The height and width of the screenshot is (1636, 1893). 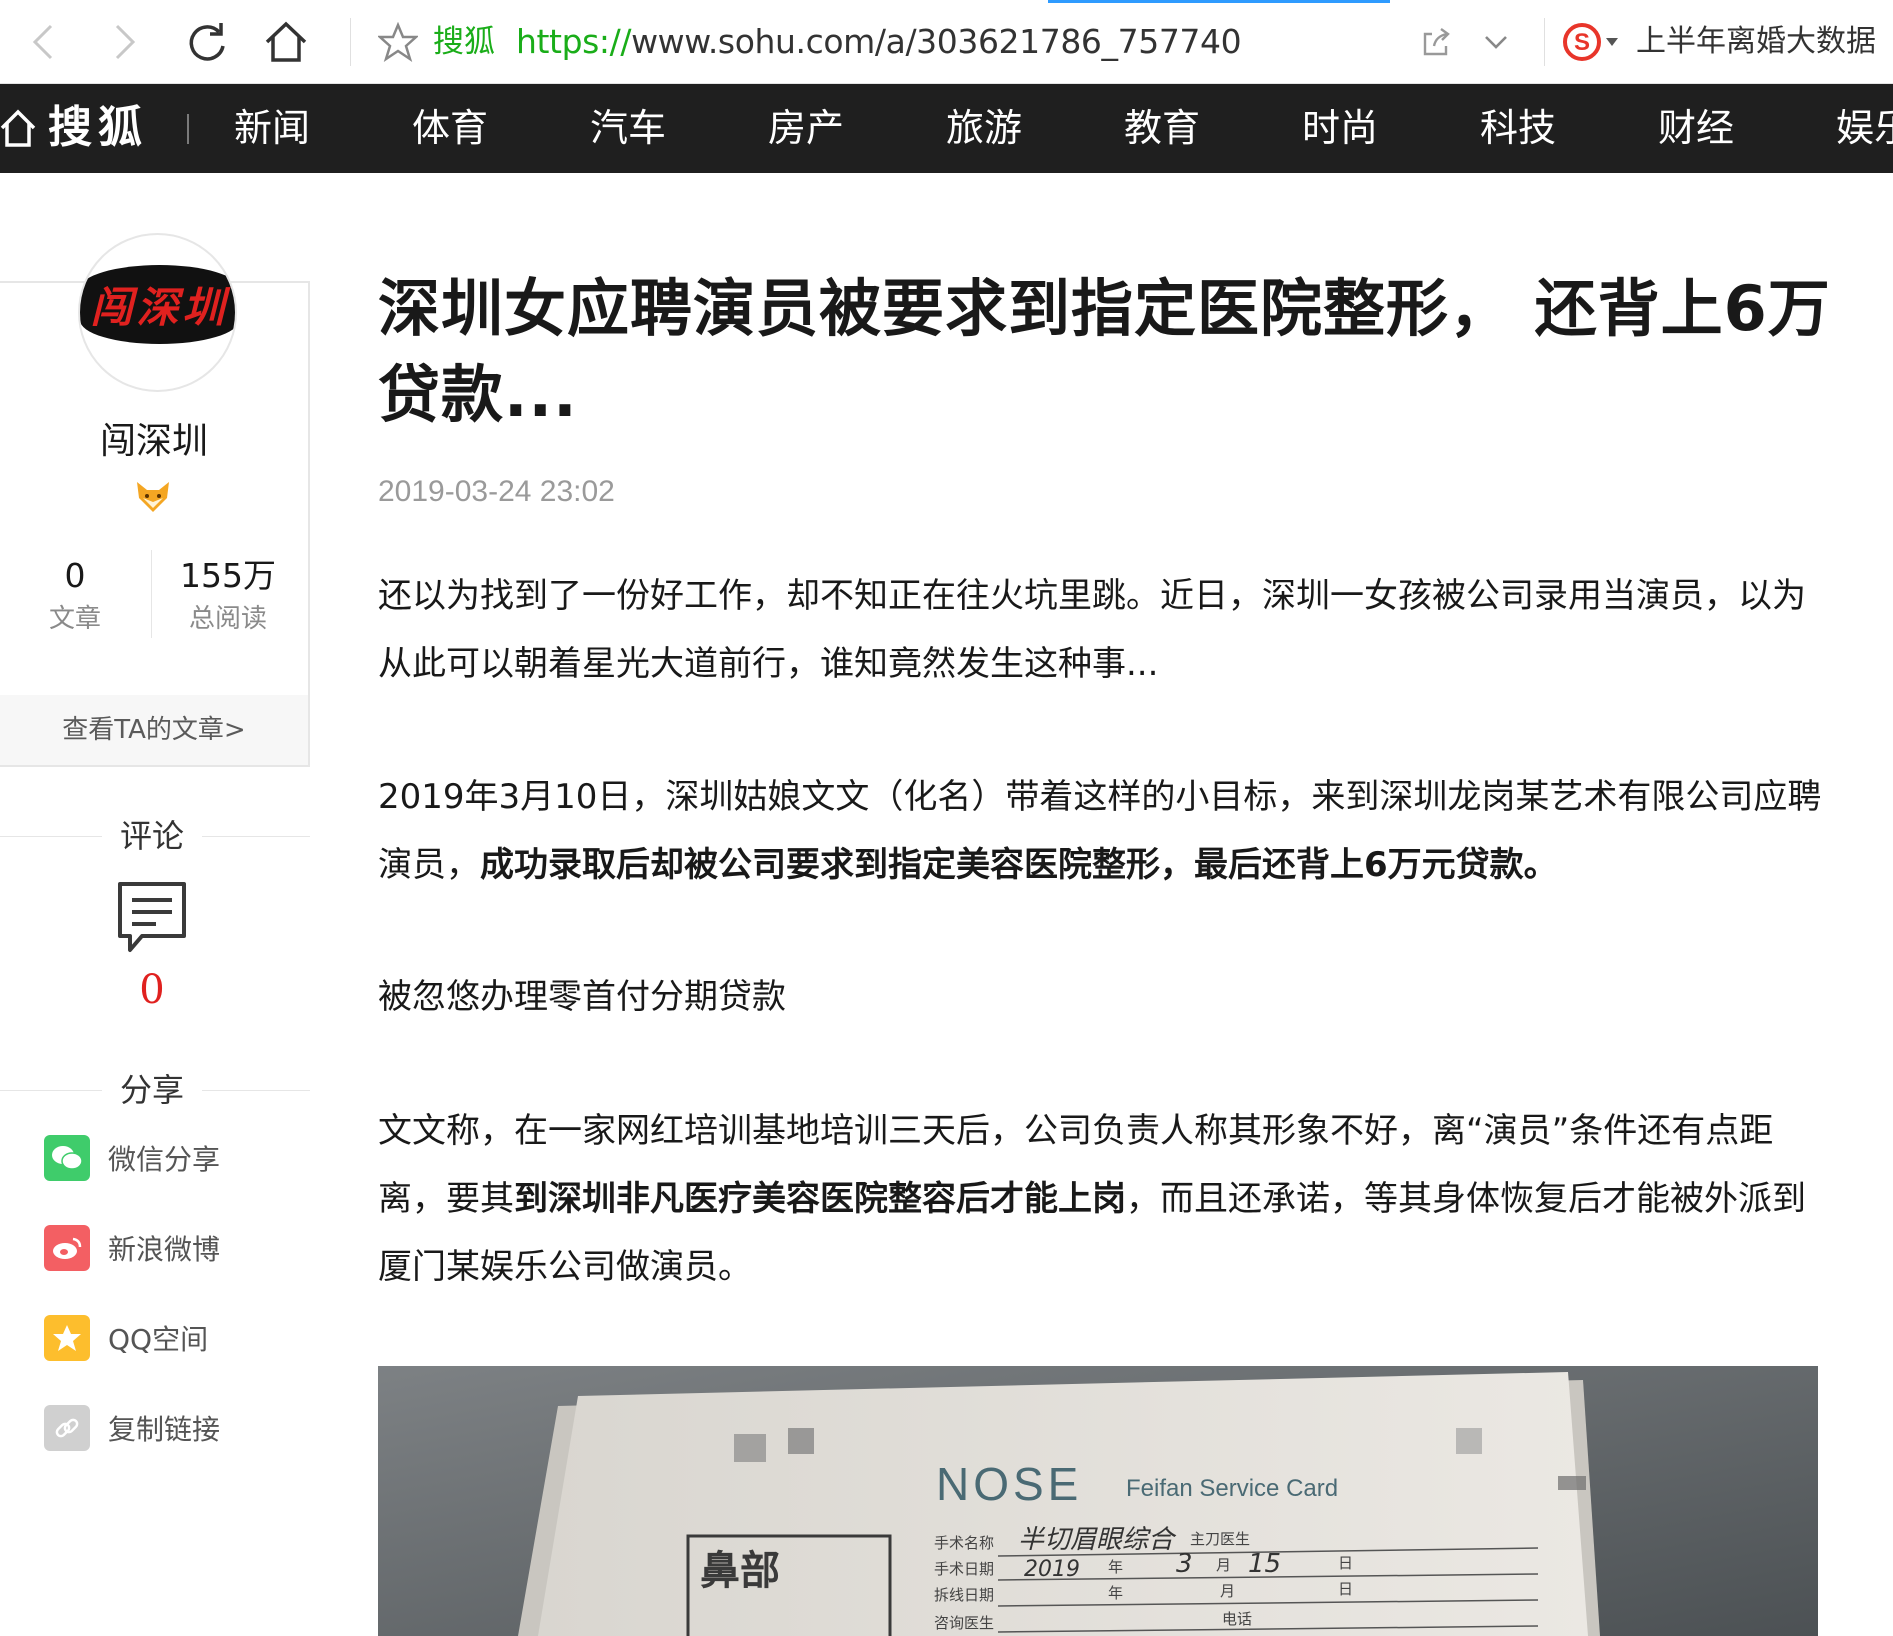 I want to click on wechat-icon, so click(x=67, y=1158).